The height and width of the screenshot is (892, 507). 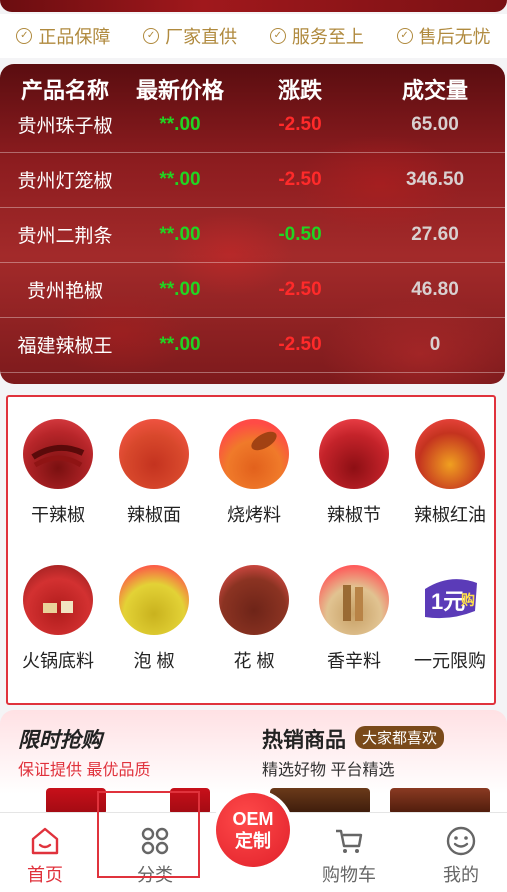 I want to click on tab-home: 首页, so click(x=45, y=852).